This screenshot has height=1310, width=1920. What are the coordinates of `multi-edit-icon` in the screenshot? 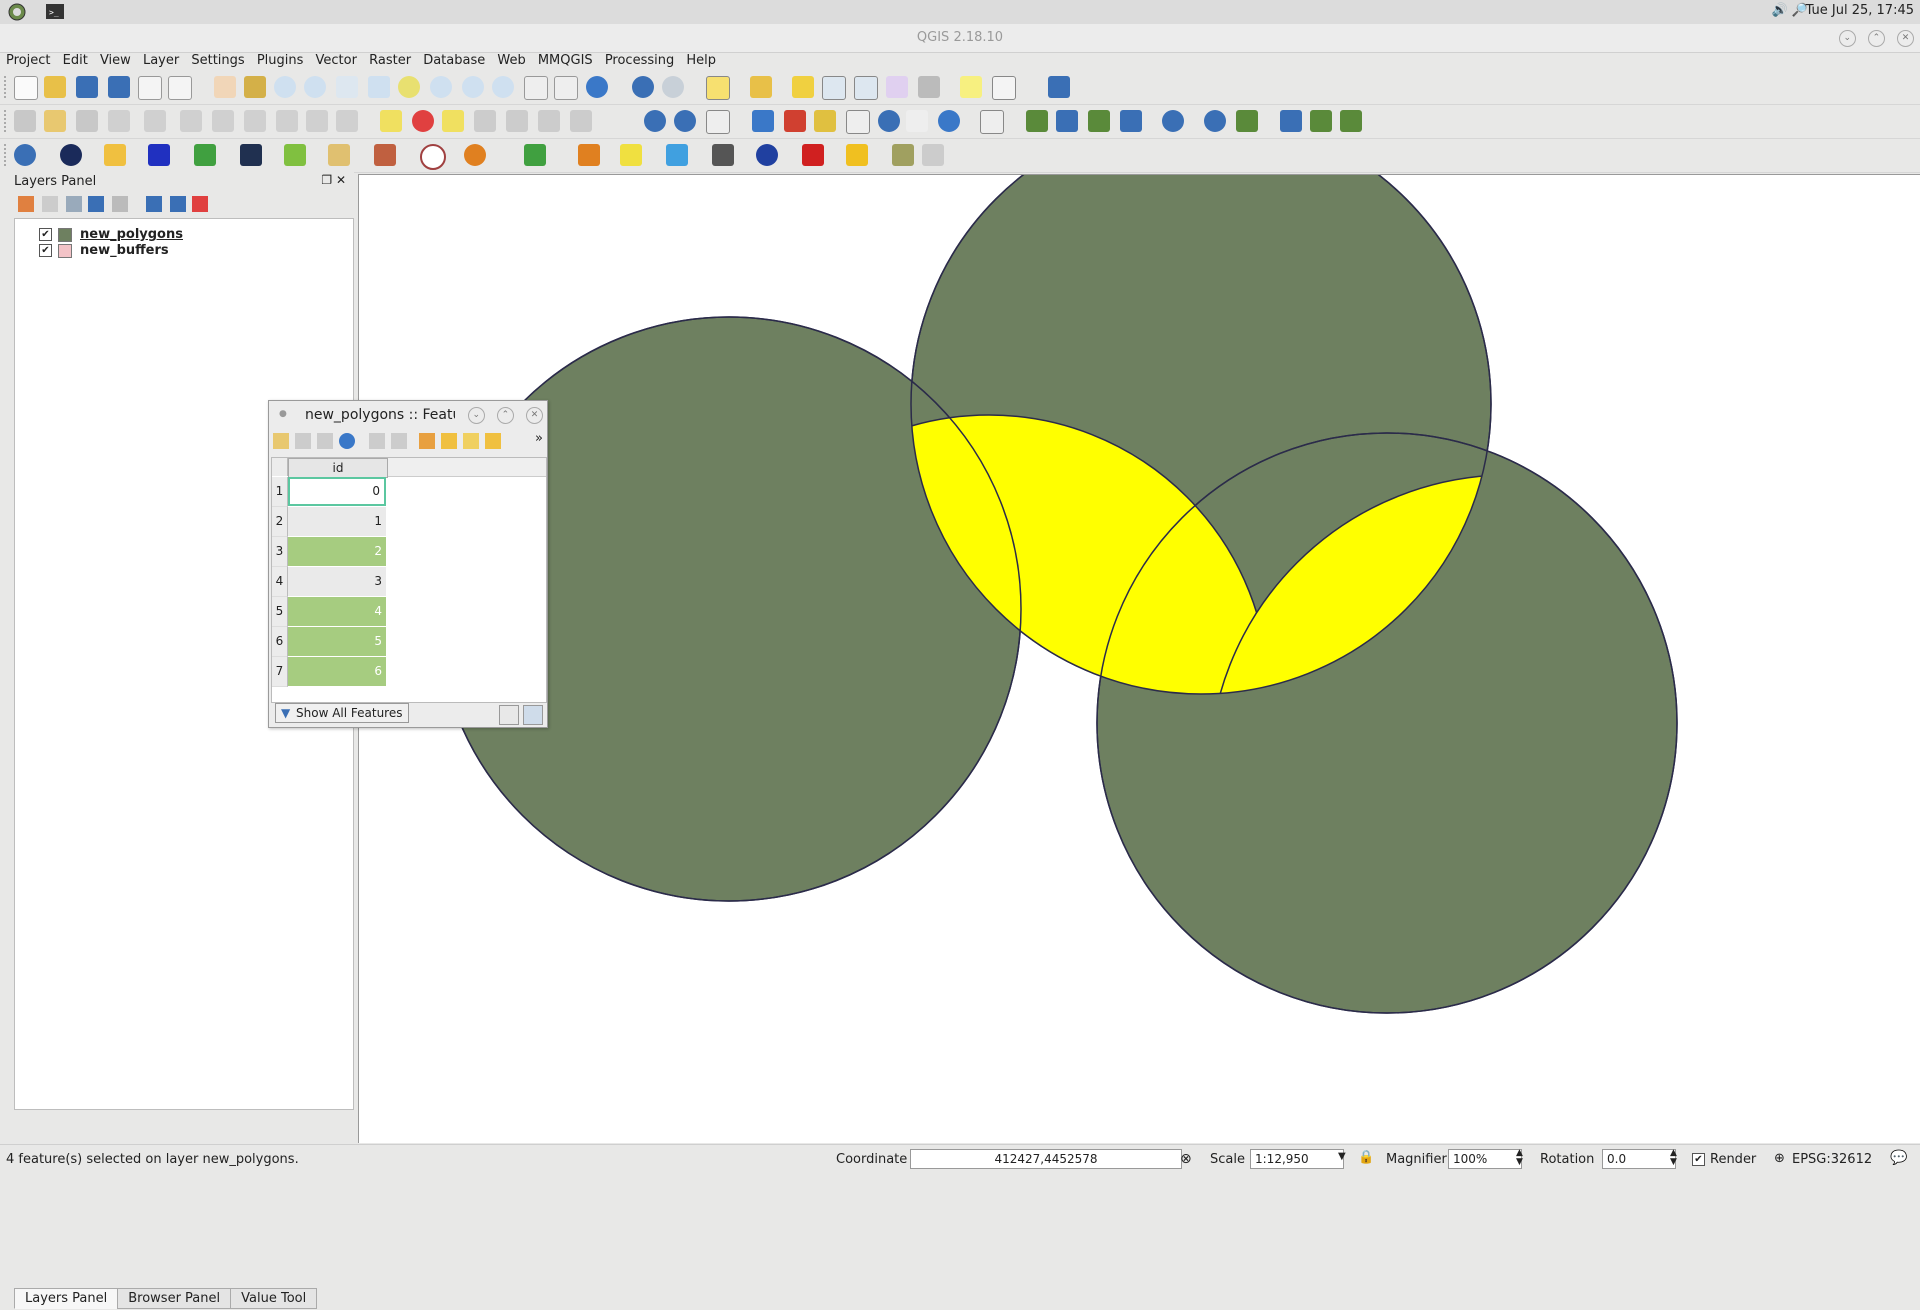 It's located at (303, 441).